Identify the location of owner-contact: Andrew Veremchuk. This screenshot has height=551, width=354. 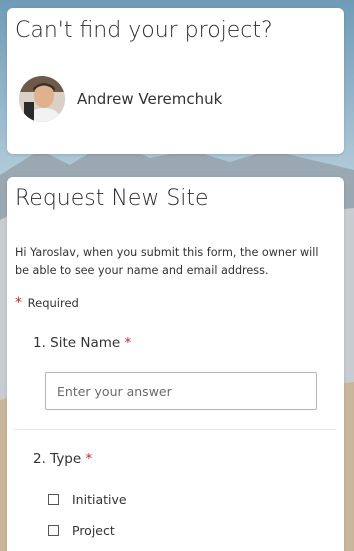
(120, 99).